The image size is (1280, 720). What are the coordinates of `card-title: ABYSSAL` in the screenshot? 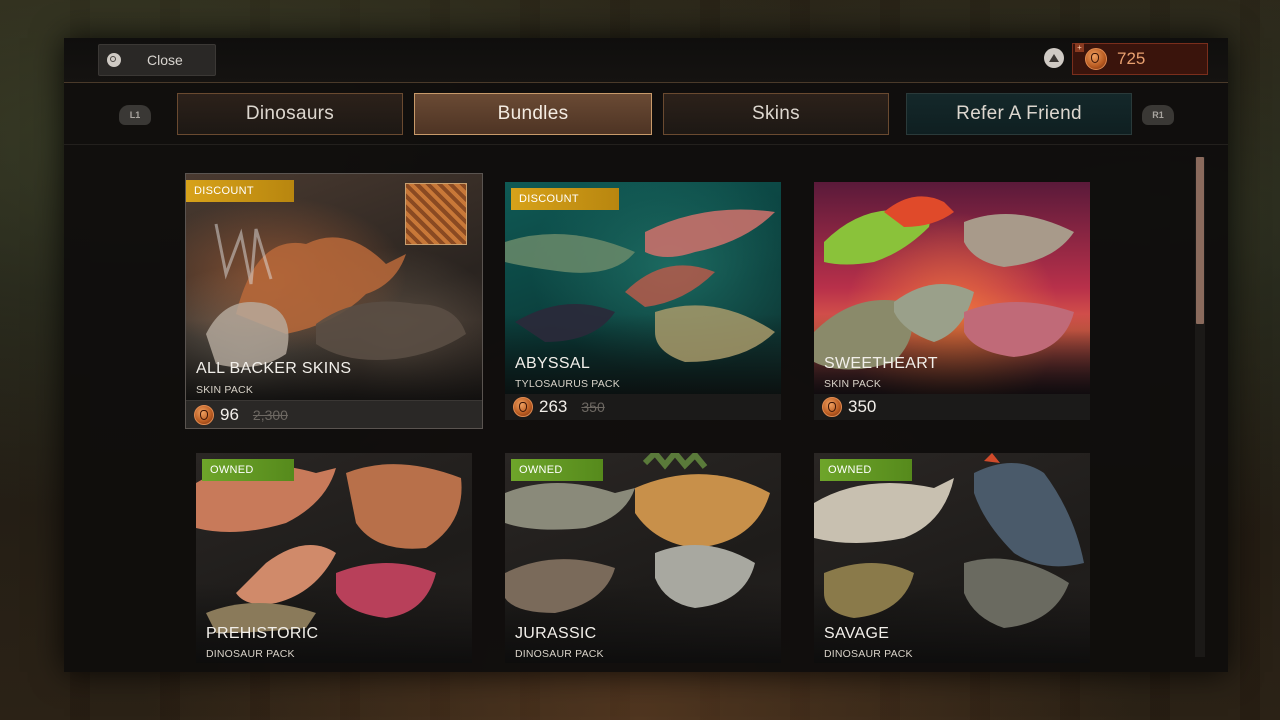 It's located at (553, 363).